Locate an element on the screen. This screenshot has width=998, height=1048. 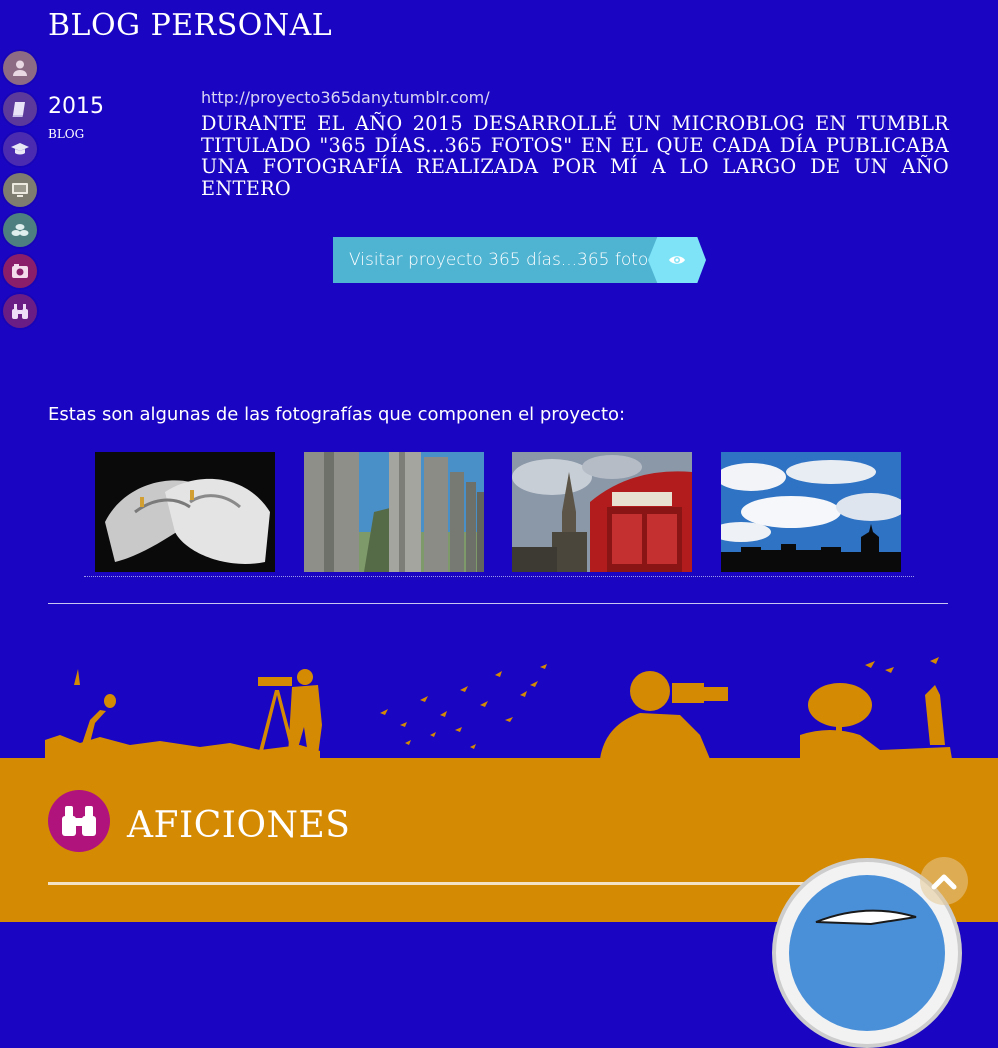
entry-category: BLOG is located at coordinates (66, 134).